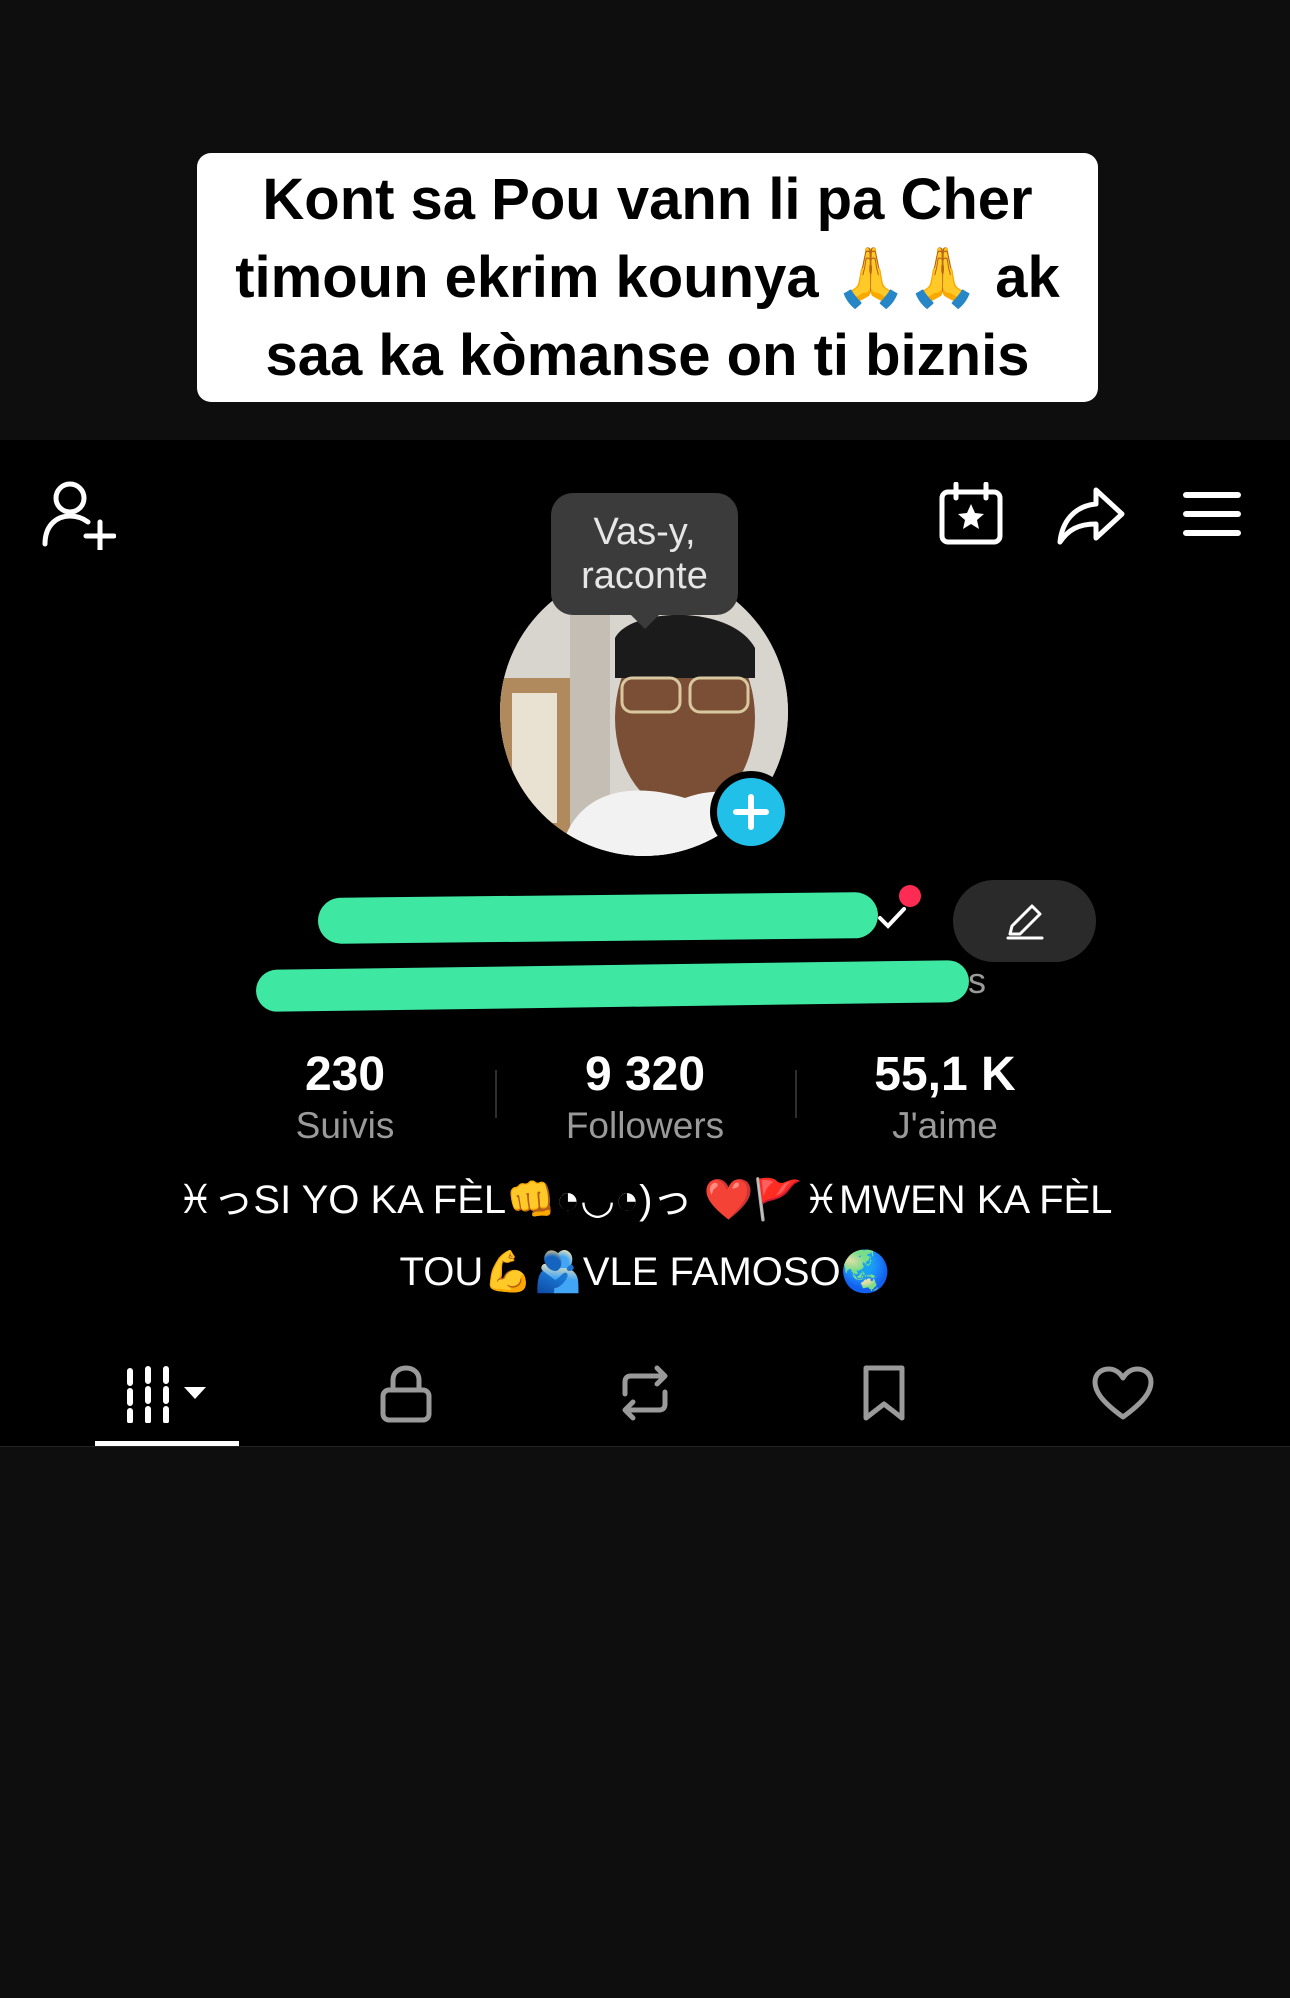 The height and width of the screenshot is (1998, 1290). I want to click on tab-videos, so click(167, 1393).